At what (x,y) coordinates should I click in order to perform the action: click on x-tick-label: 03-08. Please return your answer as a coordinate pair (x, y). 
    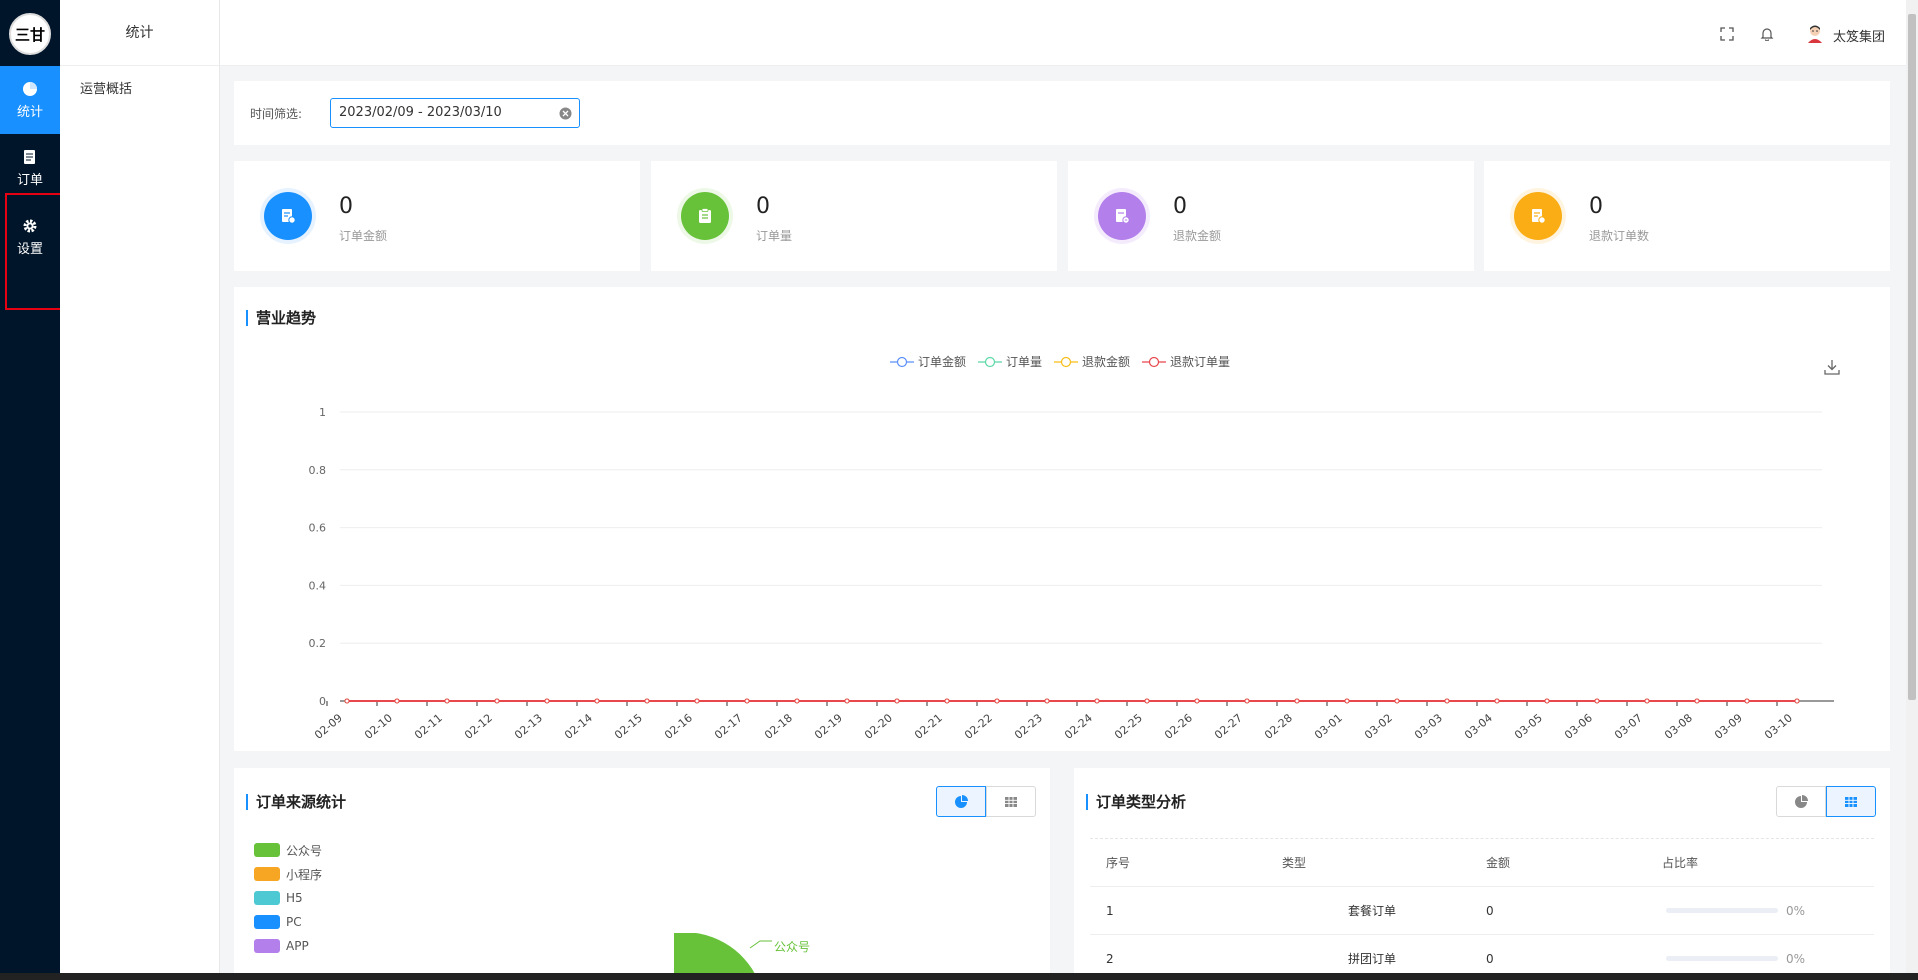
    Looking at the image, I should click on (1678, 726).